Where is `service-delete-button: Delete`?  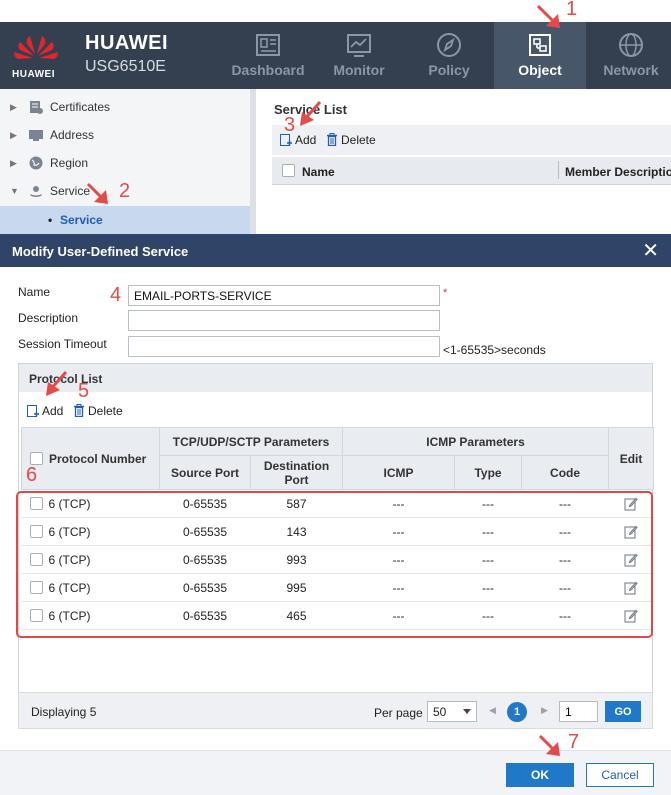
service-delete-button: Delete is located at coordinates (351, 140).